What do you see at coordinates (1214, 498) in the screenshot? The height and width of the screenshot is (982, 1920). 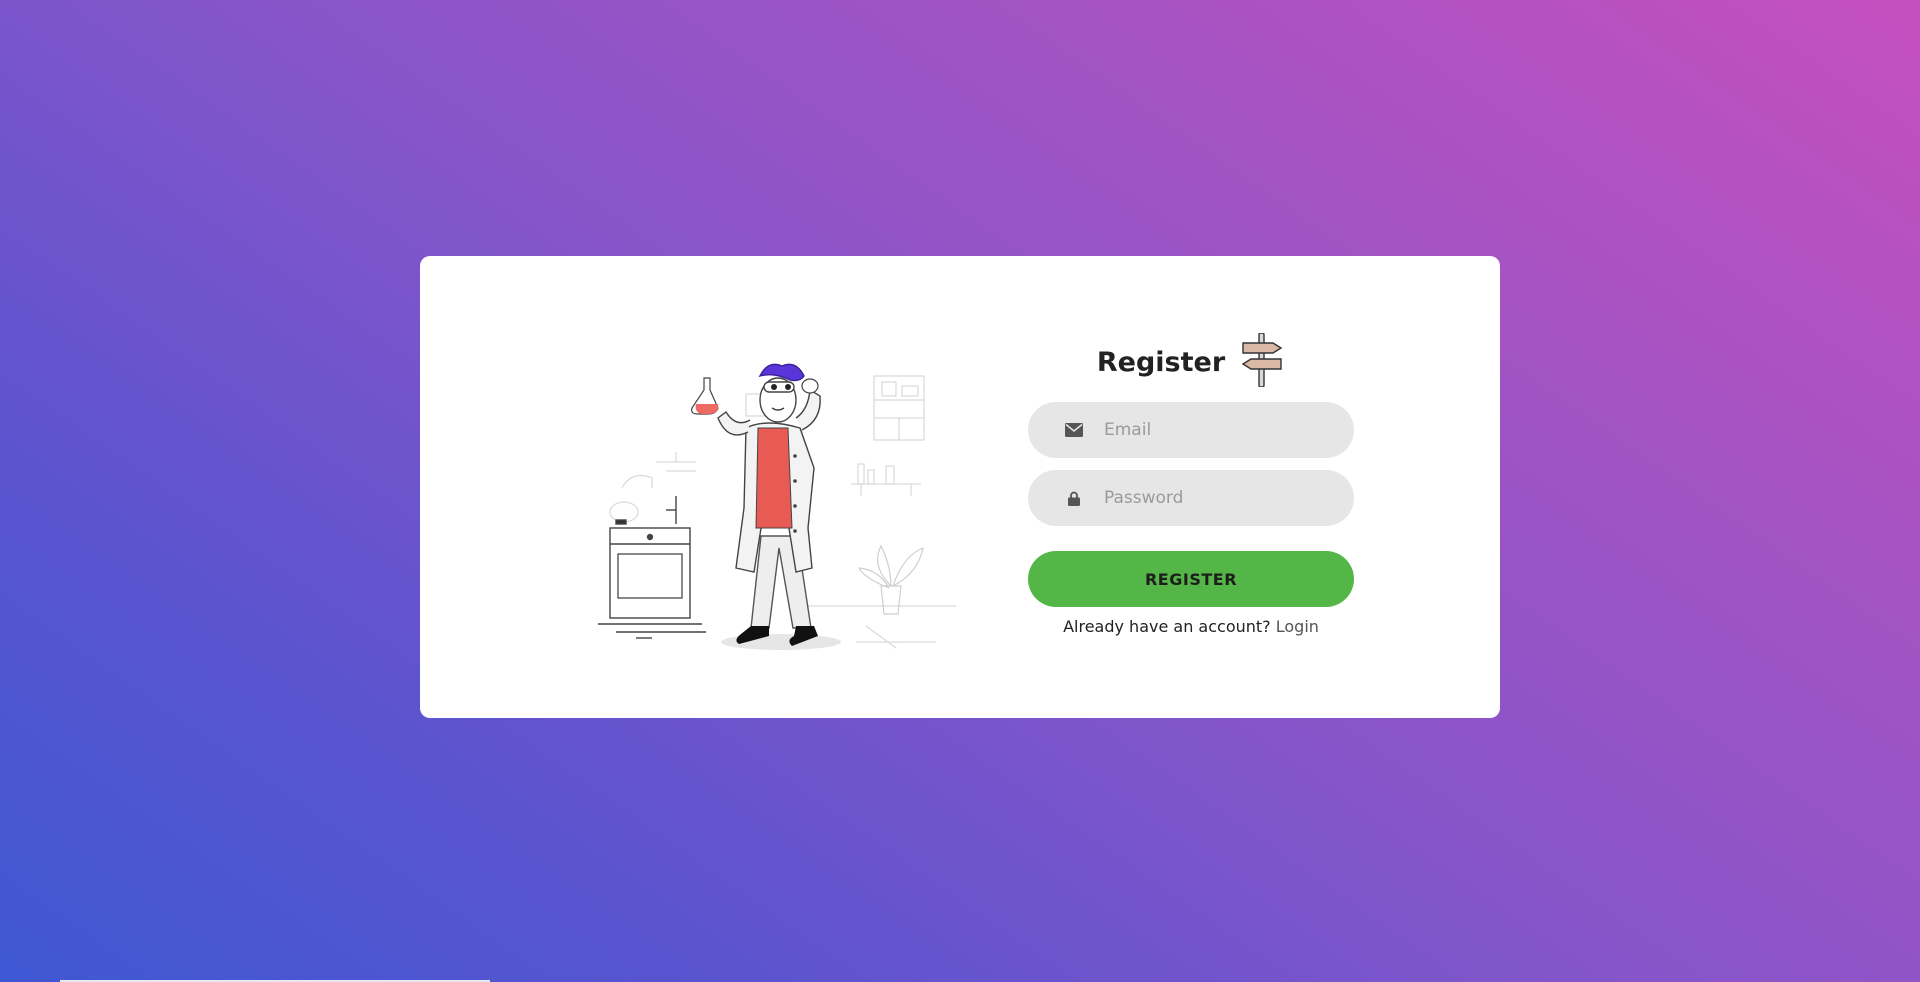 I see `password-input` at bounding box center [1214, 498].